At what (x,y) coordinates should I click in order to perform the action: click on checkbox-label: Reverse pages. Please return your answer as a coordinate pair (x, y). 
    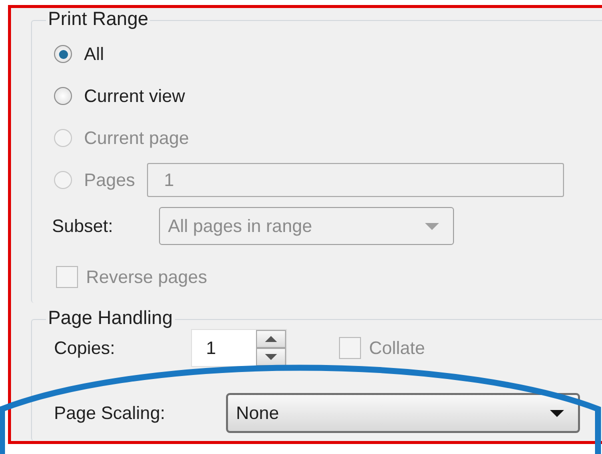
    Looking at the image, I should click on (147, 277).